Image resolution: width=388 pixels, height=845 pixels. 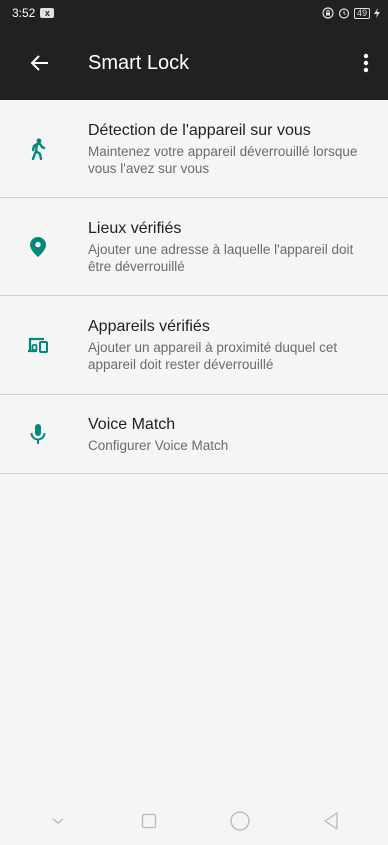 I want to click on arrow-left-icon, so click(x=39, y=63).